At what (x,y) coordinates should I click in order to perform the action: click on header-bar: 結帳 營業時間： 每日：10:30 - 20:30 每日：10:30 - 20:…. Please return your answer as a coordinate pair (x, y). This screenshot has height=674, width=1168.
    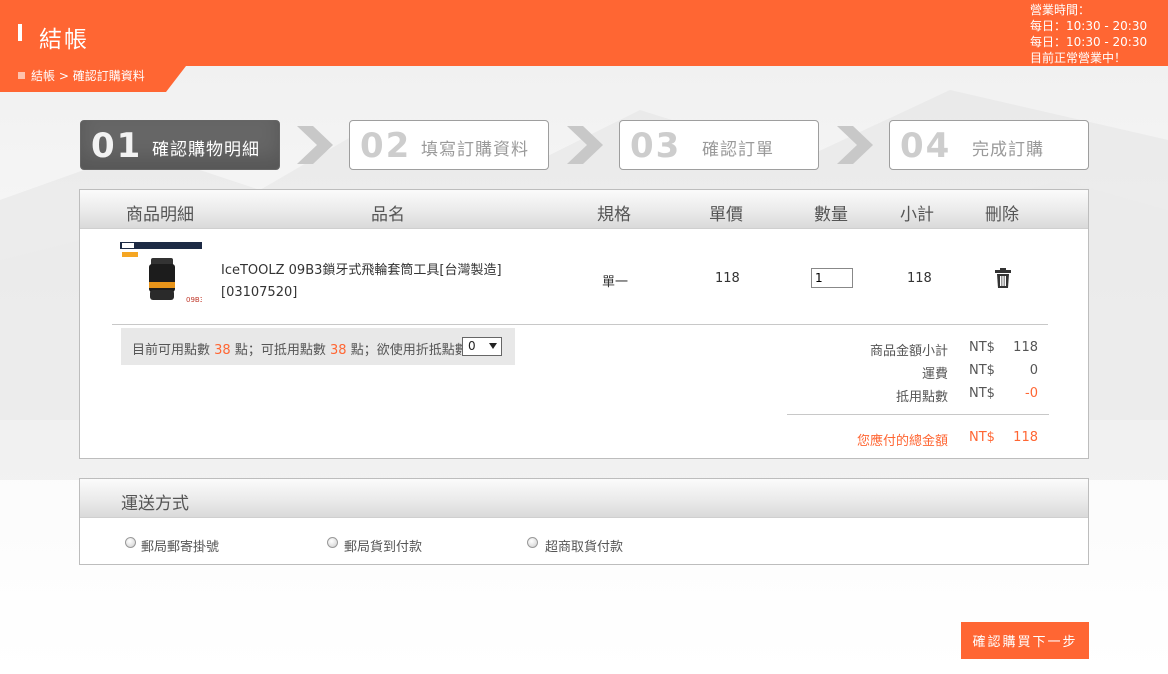
    Looking at the image, I should click on (584, 33).